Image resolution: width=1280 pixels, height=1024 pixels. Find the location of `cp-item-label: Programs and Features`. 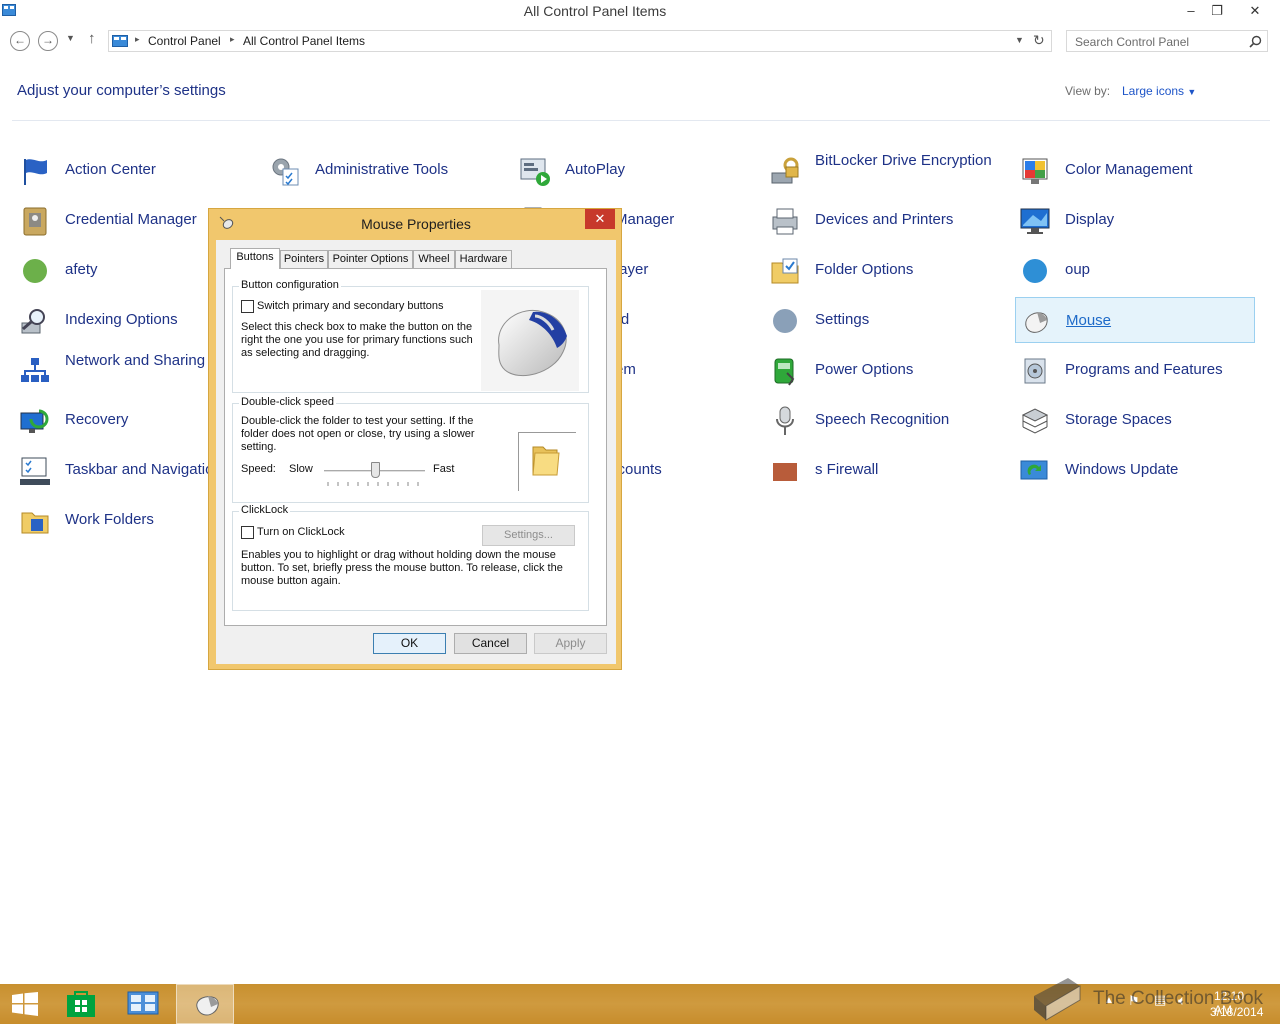

cp-item-label: Programs and Features is located at coordinates (1144, 369).